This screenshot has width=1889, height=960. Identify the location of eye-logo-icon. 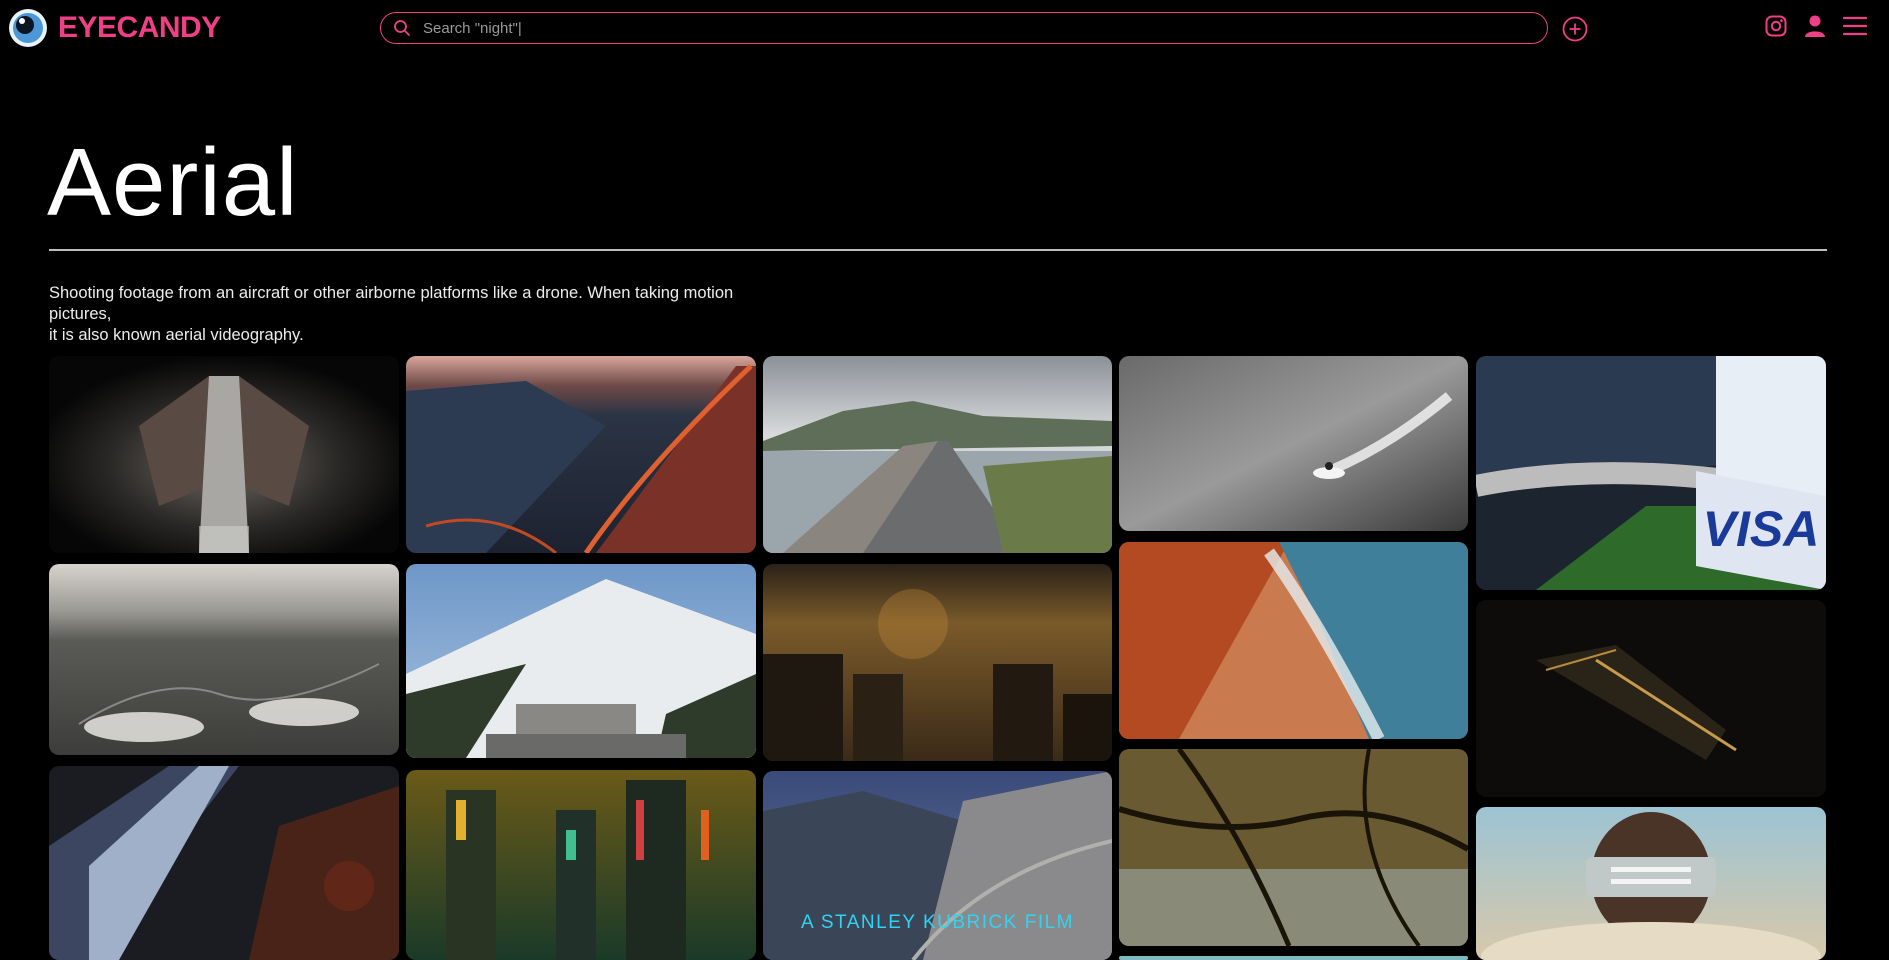
(28, 28).